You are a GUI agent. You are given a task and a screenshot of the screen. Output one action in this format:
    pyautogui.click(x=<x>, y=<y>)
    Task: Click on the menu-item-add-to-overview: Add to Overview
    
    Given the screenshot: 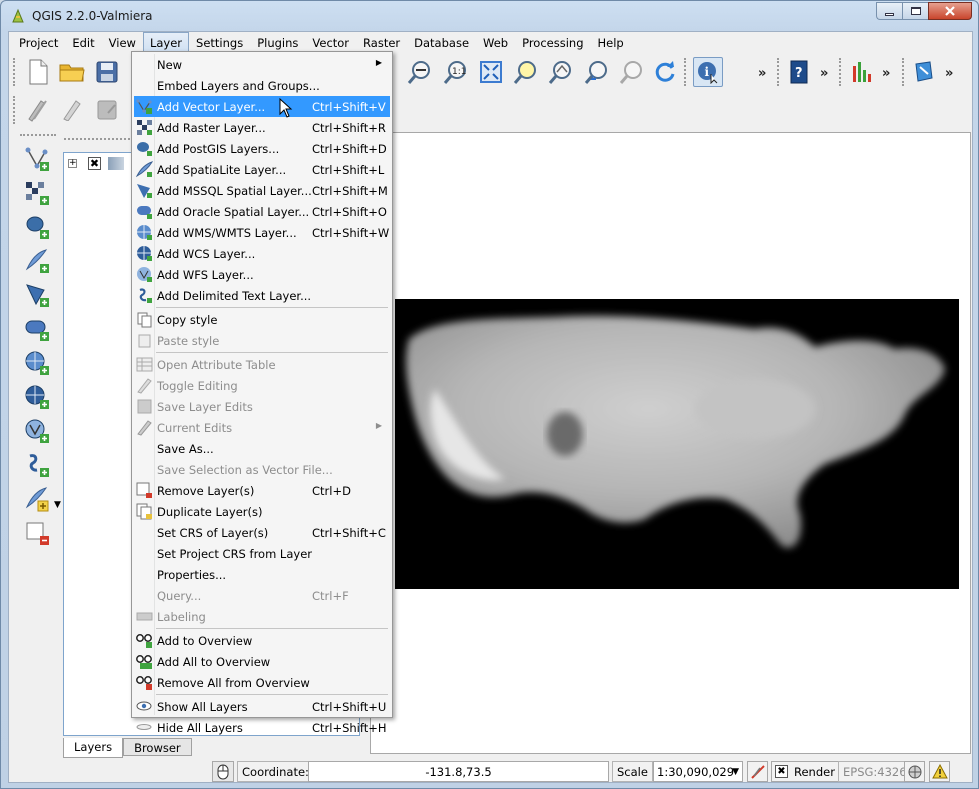 What is the action you would take?
    pyautogui.click(x=262, y=640)
    